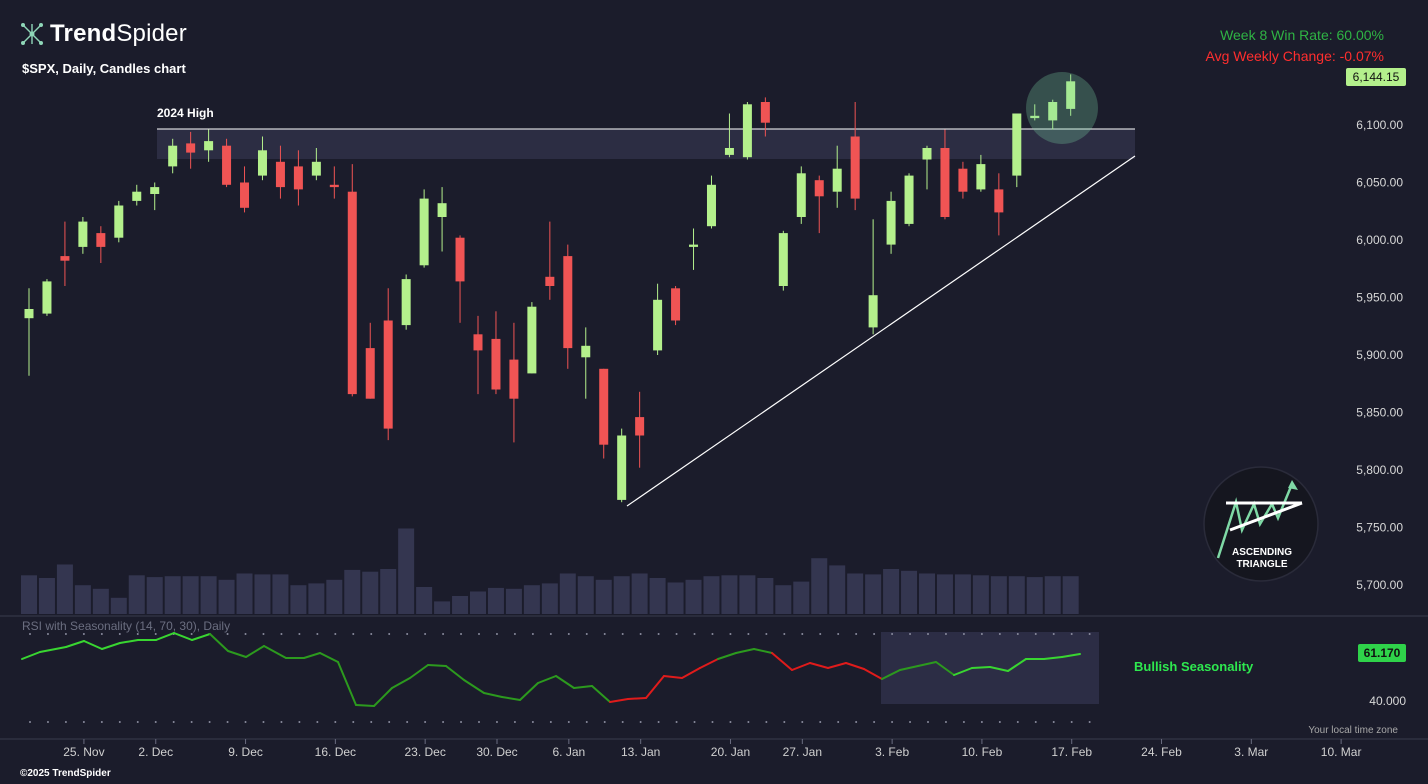 This screenshot has width=1428, height=784. I want to click on rsi-title: RSI with Seasonality (14, 70, 30), Daily, so click(126, 626).